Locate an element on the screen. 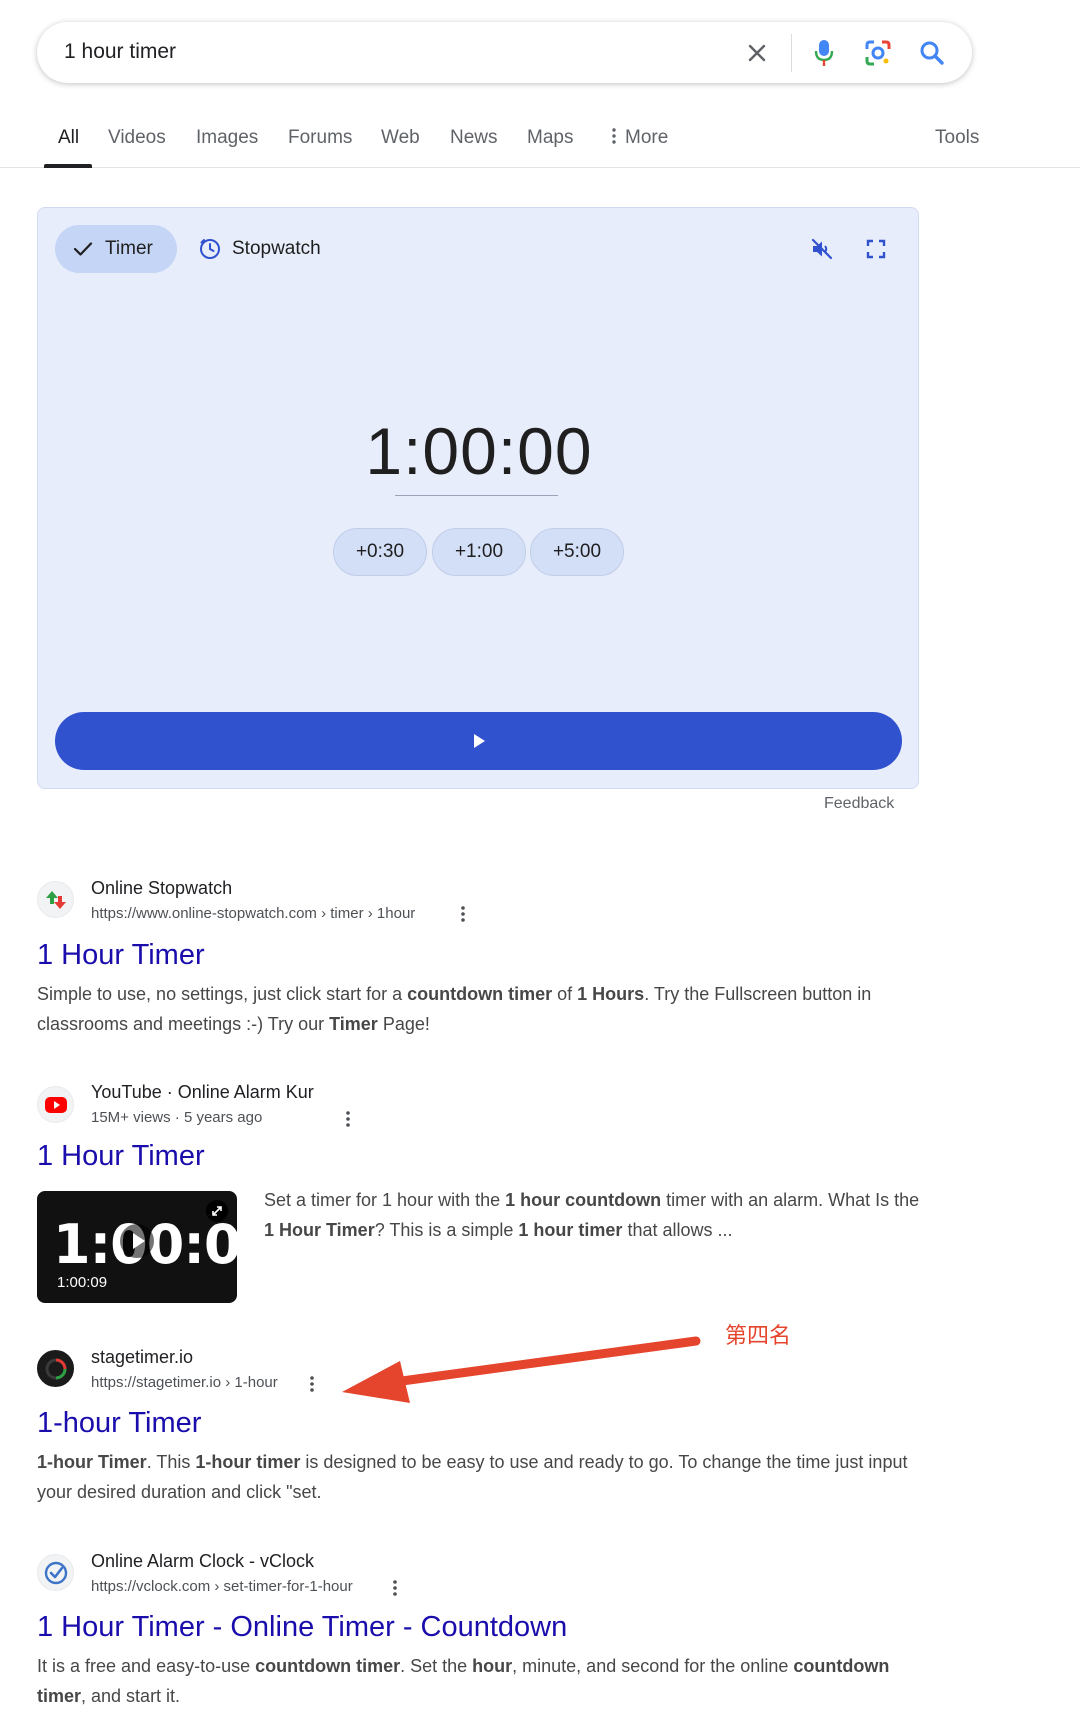 Image resolution: width=1080 pixels, height=1736 pixels. tab-news: News is located at coordinates (474, 138).